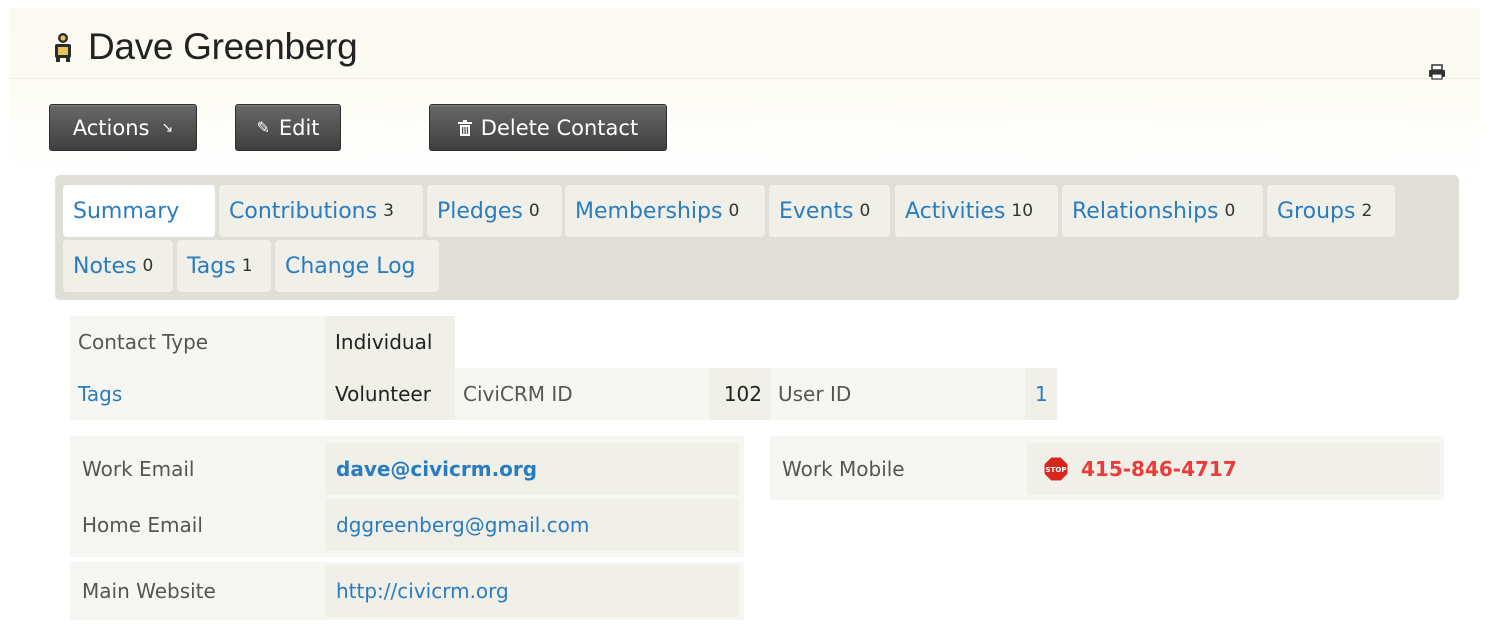  I want to click on tab-label: Activities, so click(955, 211).